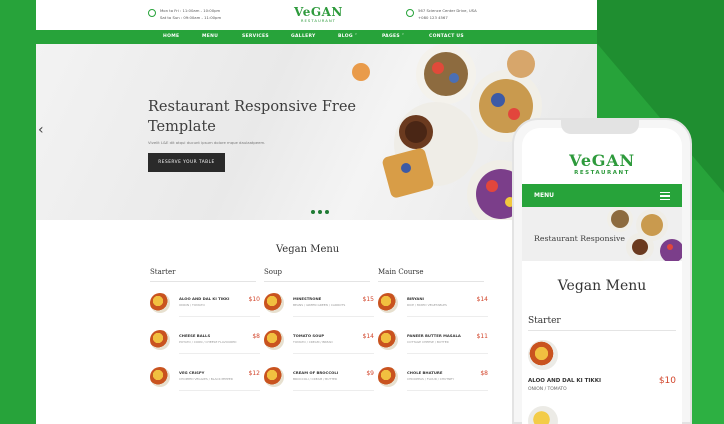  Describe the element at coordinates (347, 36) in the screenshot. I see `nav-blog: BLOG ˅` at that location.